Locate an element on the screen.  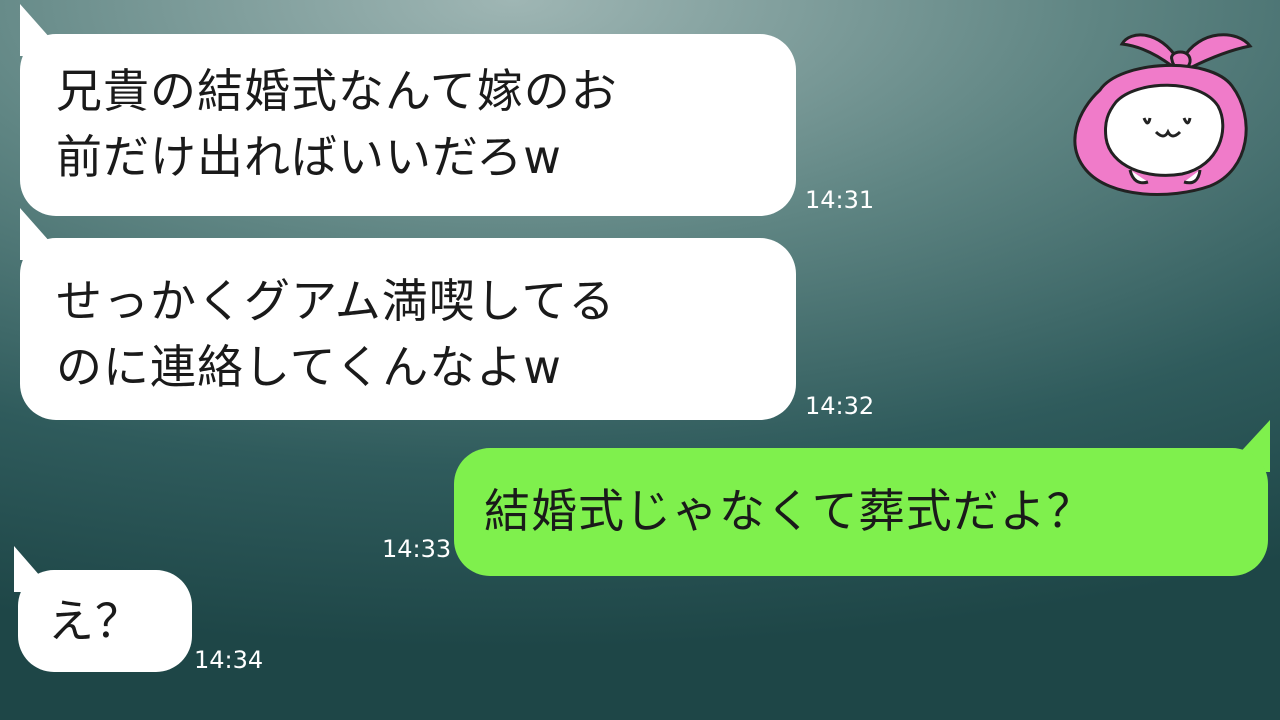
message-4-timestamp: 14:34 is located at coordinates (229, 660).